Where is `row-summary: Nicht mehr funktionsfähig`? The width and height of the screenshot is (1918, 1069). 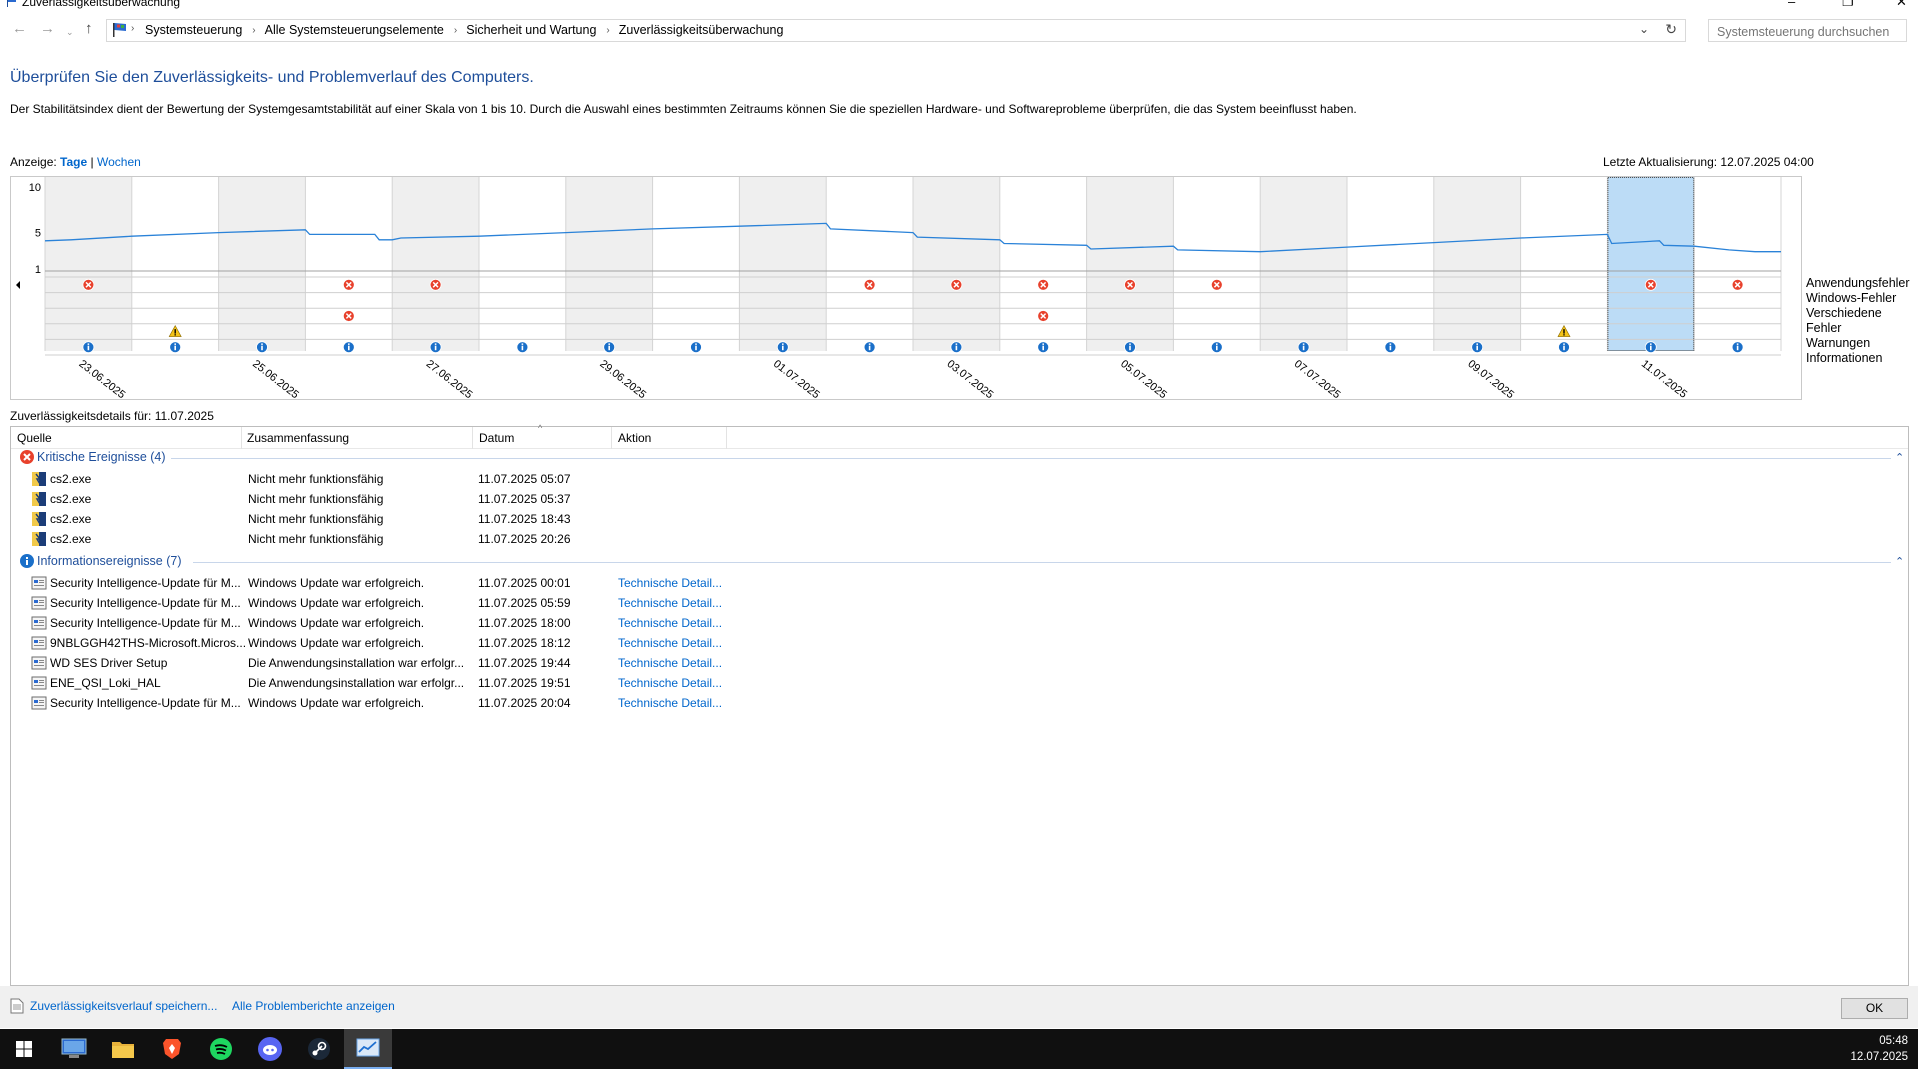 row-summary: Nicht mehr funktionsfähig is located at coordinates (316, 499).